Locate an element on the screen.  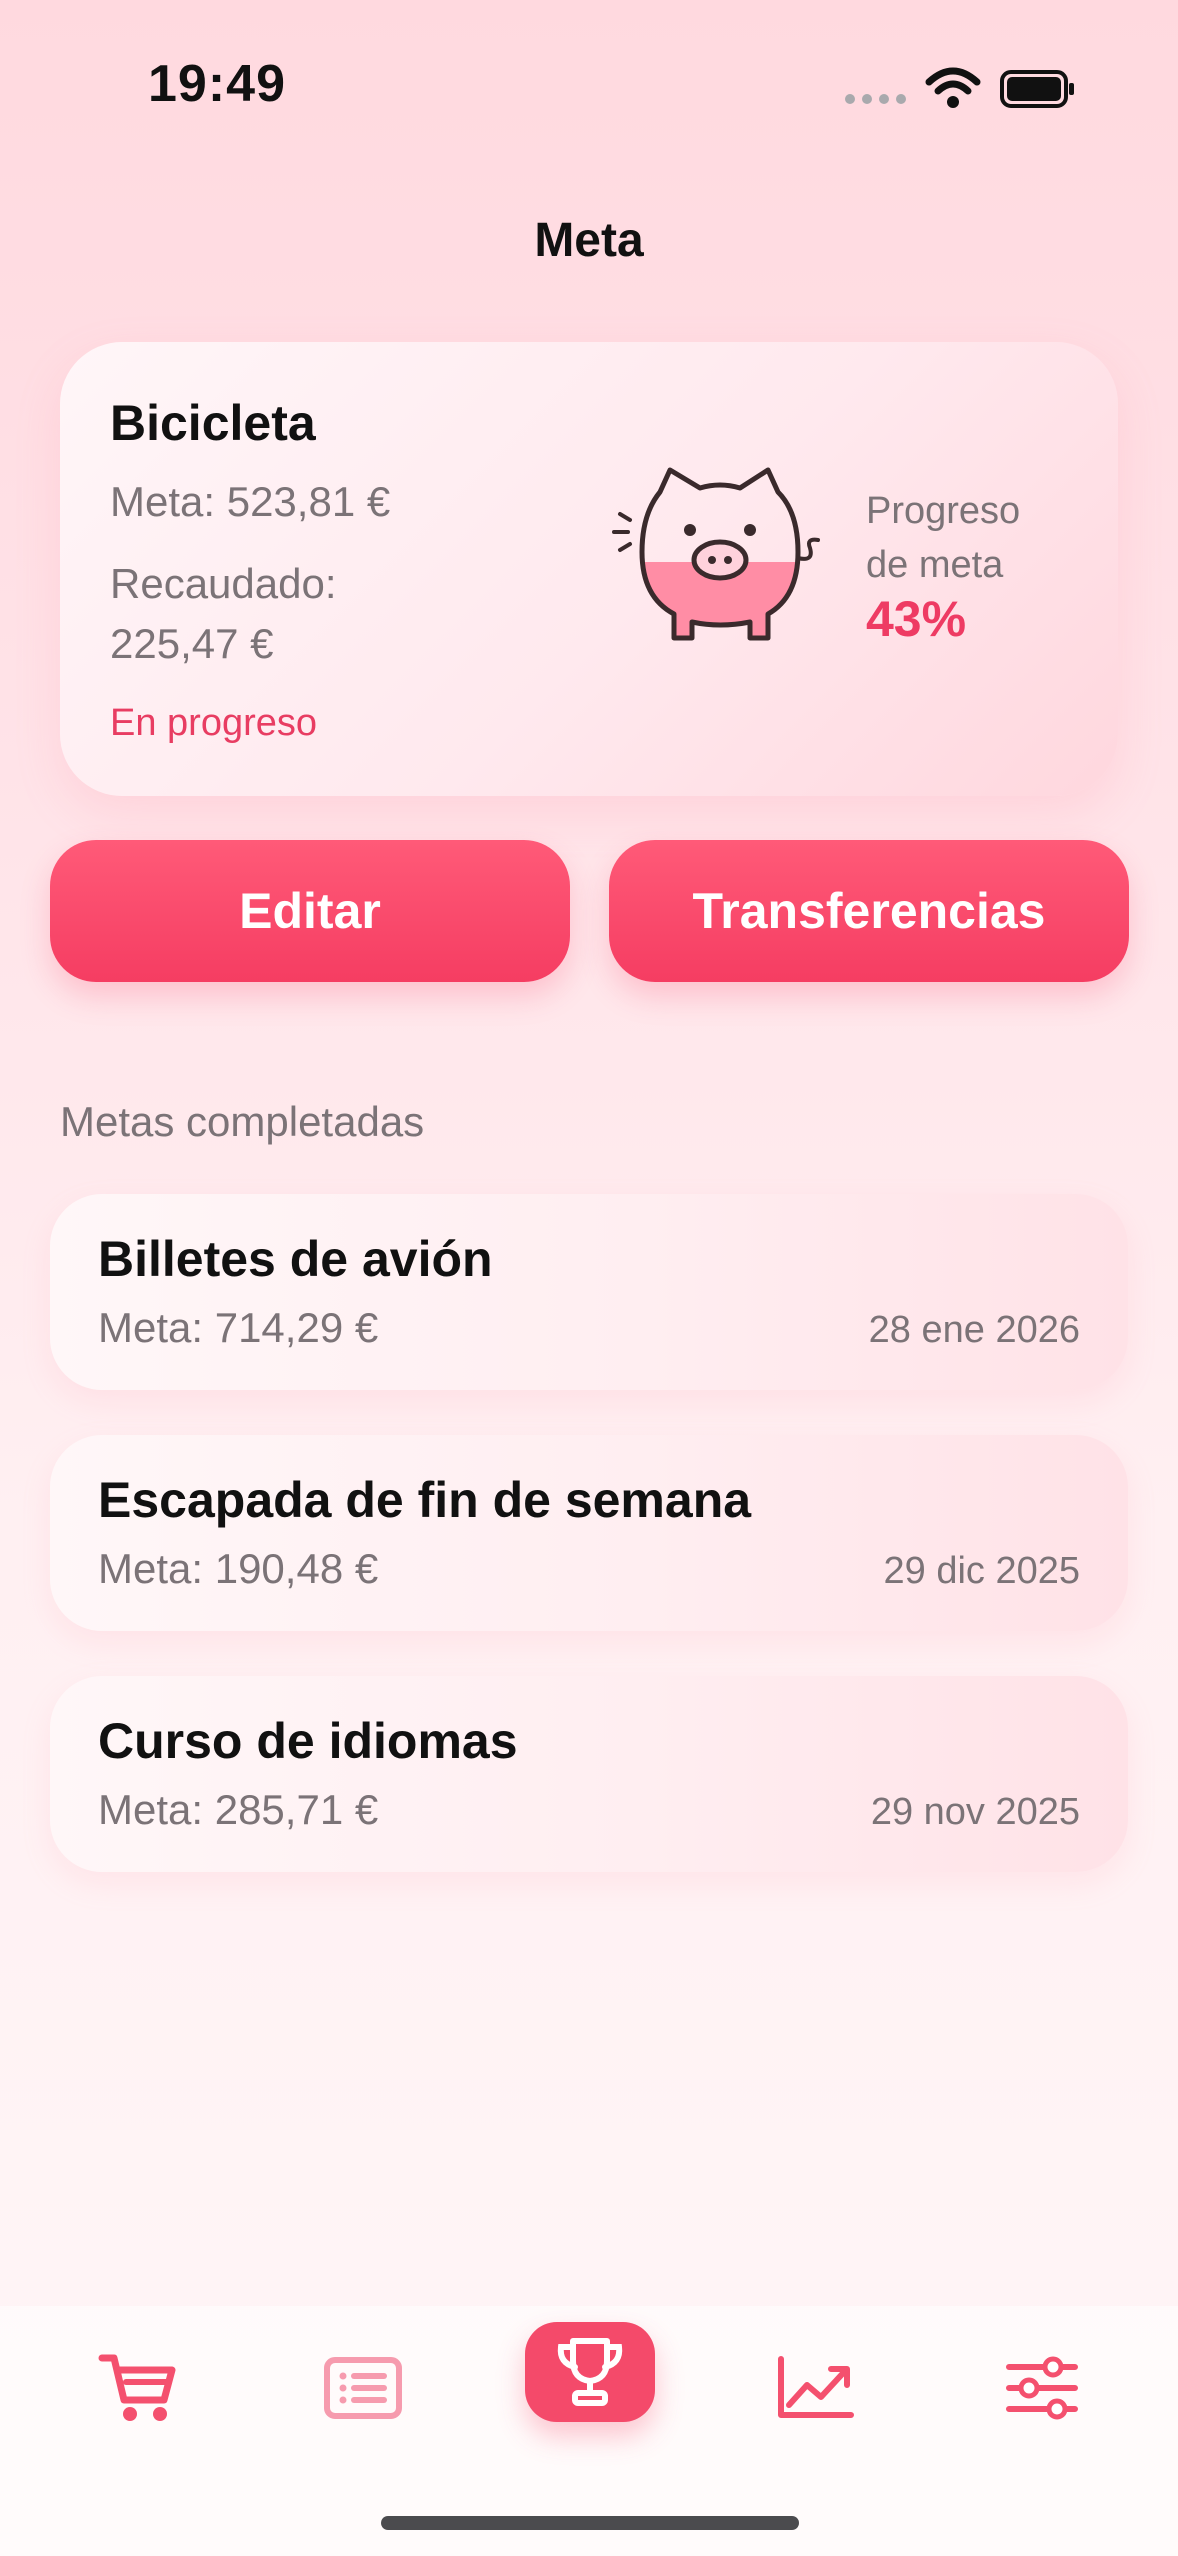
cart-icon is located at coordinates (137, 2387).